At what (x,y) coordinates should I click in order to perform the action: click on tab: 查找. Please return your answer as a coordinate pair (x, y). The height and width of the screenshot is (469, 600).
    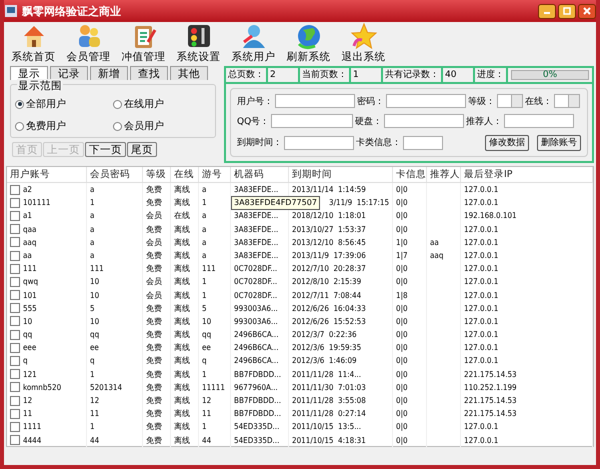
    Looking at the image, I should click on (149, 73).